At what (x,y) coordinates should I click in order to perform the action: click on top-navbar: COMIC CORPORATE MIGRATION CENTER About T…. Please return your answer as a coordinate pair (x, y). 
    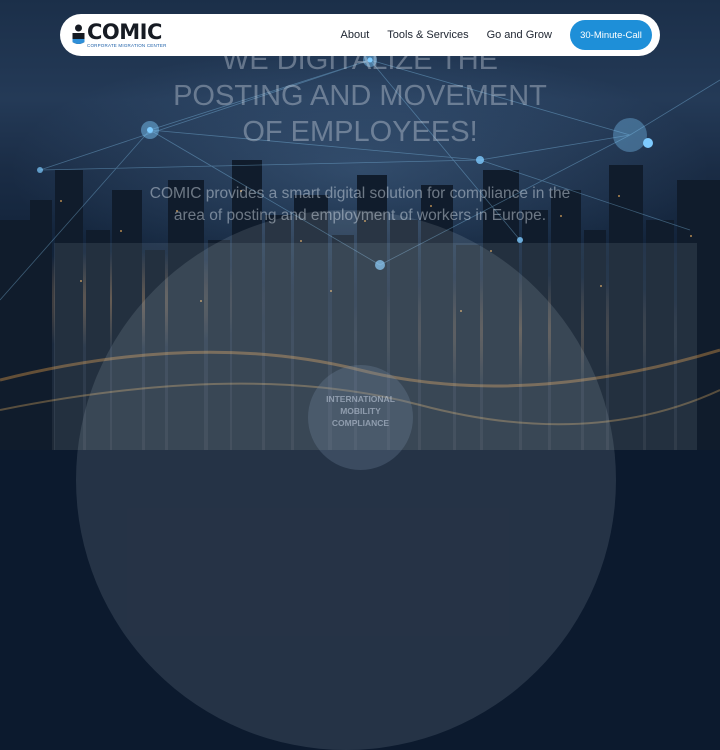
    Looking at the image, I should click on (360, 35).